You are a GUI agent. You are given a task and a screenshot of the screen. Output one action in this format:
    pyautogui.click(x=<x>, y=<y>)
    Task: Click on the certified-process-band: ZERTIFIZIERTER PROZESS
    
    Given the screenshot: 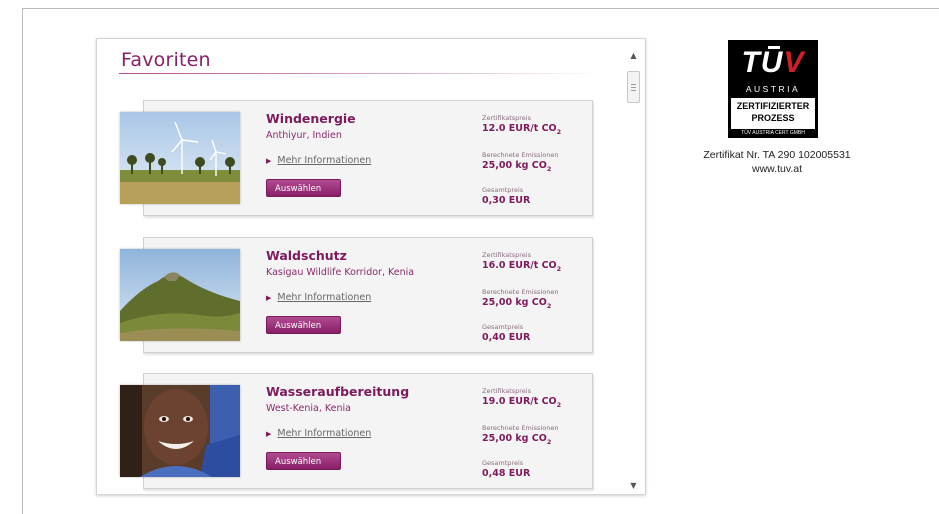 What is the action you would take?
    pyautogui.click(x=773, y=113)
    